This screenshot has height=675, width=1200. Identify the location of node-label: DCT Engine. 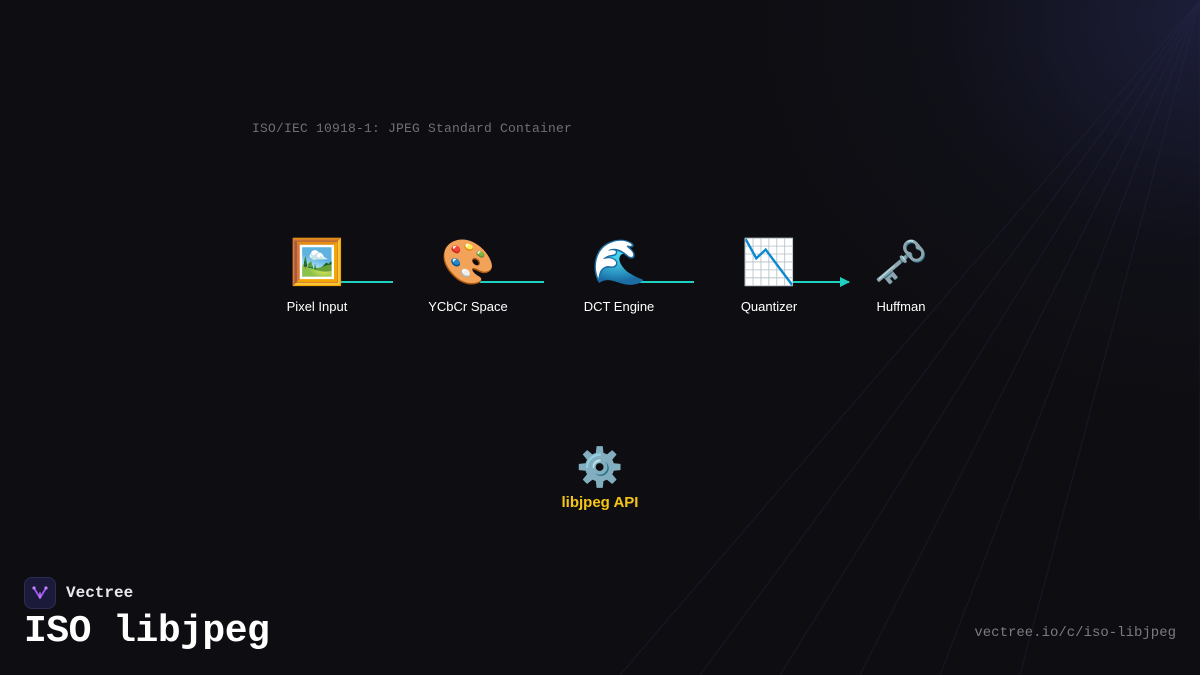
(619, 306).